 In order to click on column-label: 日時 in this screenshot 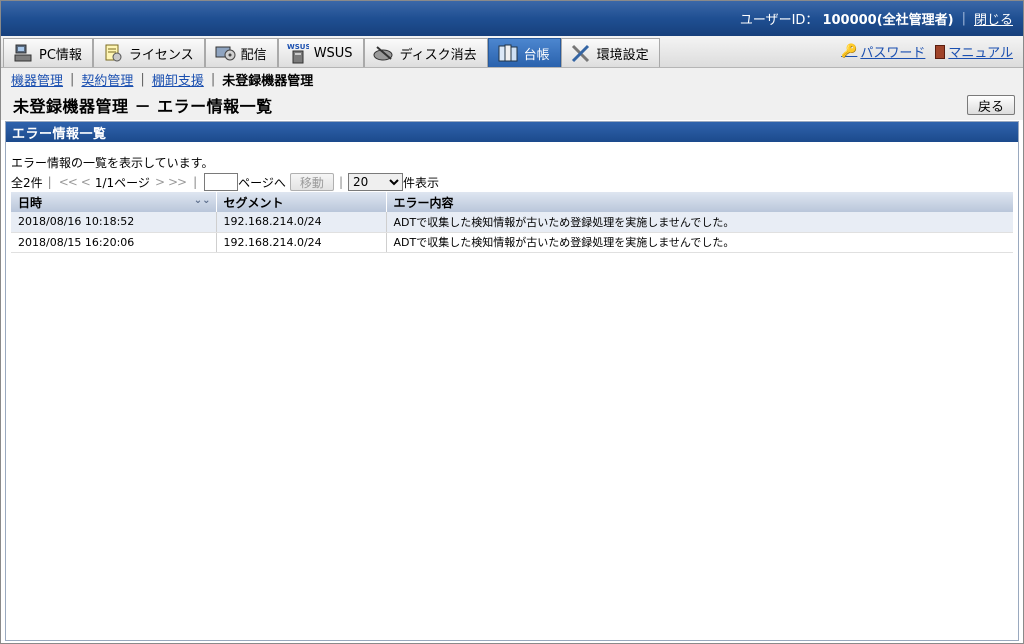, I will do `click(30, 202)`.